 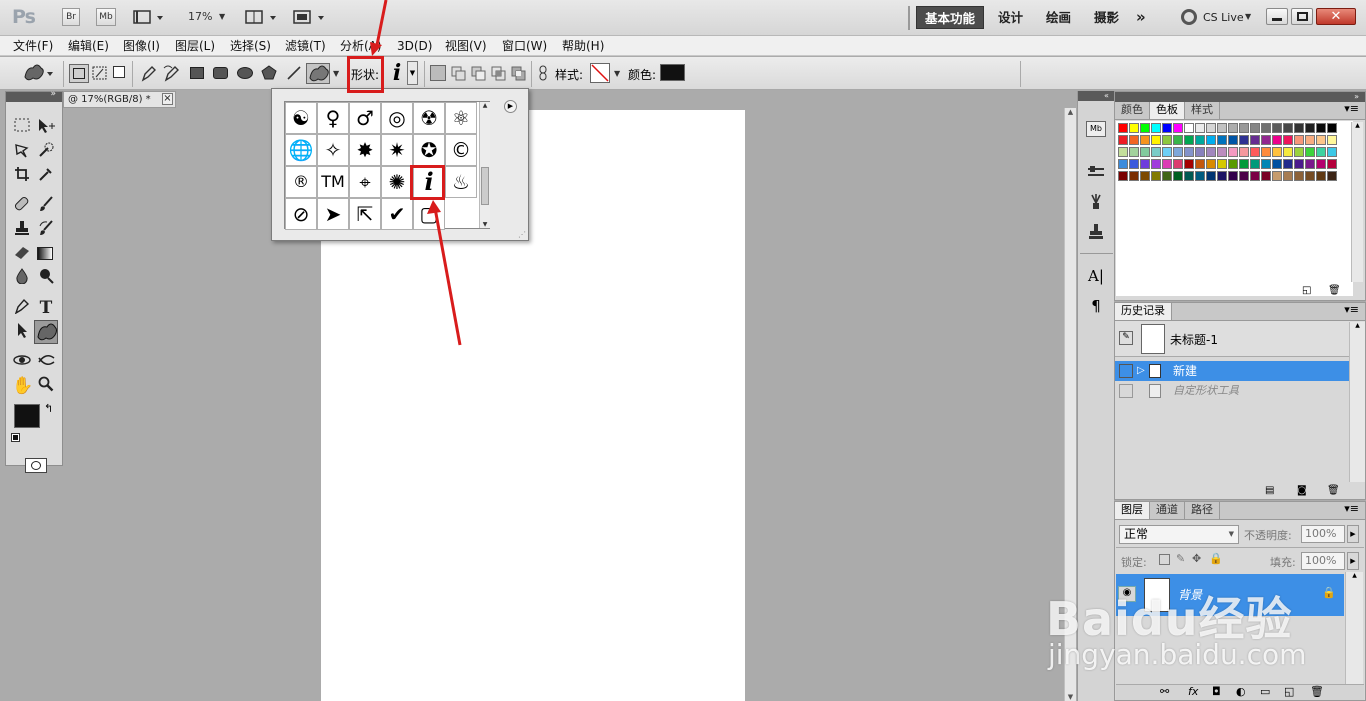 What do you see at coordinates (119, 99) in the screenshot?
I see `document-tab: @ 17%(RGB/8) * ×` at bounding box center [119, 99].